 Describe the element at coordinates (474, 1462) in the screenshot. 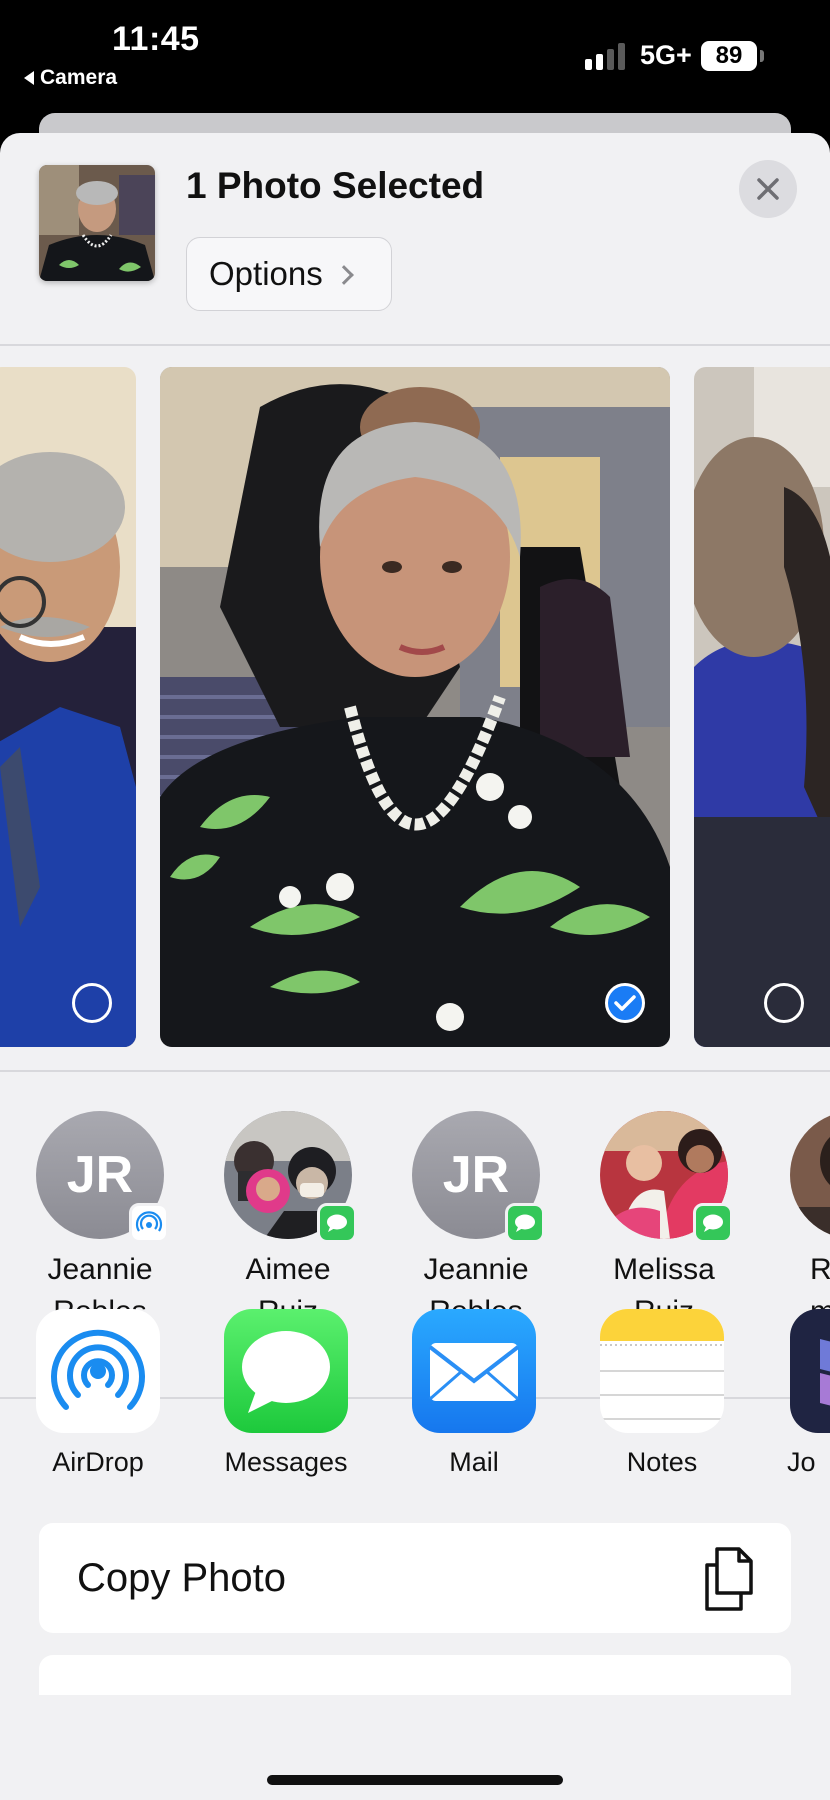

I see `app-label: Mail` at that location.